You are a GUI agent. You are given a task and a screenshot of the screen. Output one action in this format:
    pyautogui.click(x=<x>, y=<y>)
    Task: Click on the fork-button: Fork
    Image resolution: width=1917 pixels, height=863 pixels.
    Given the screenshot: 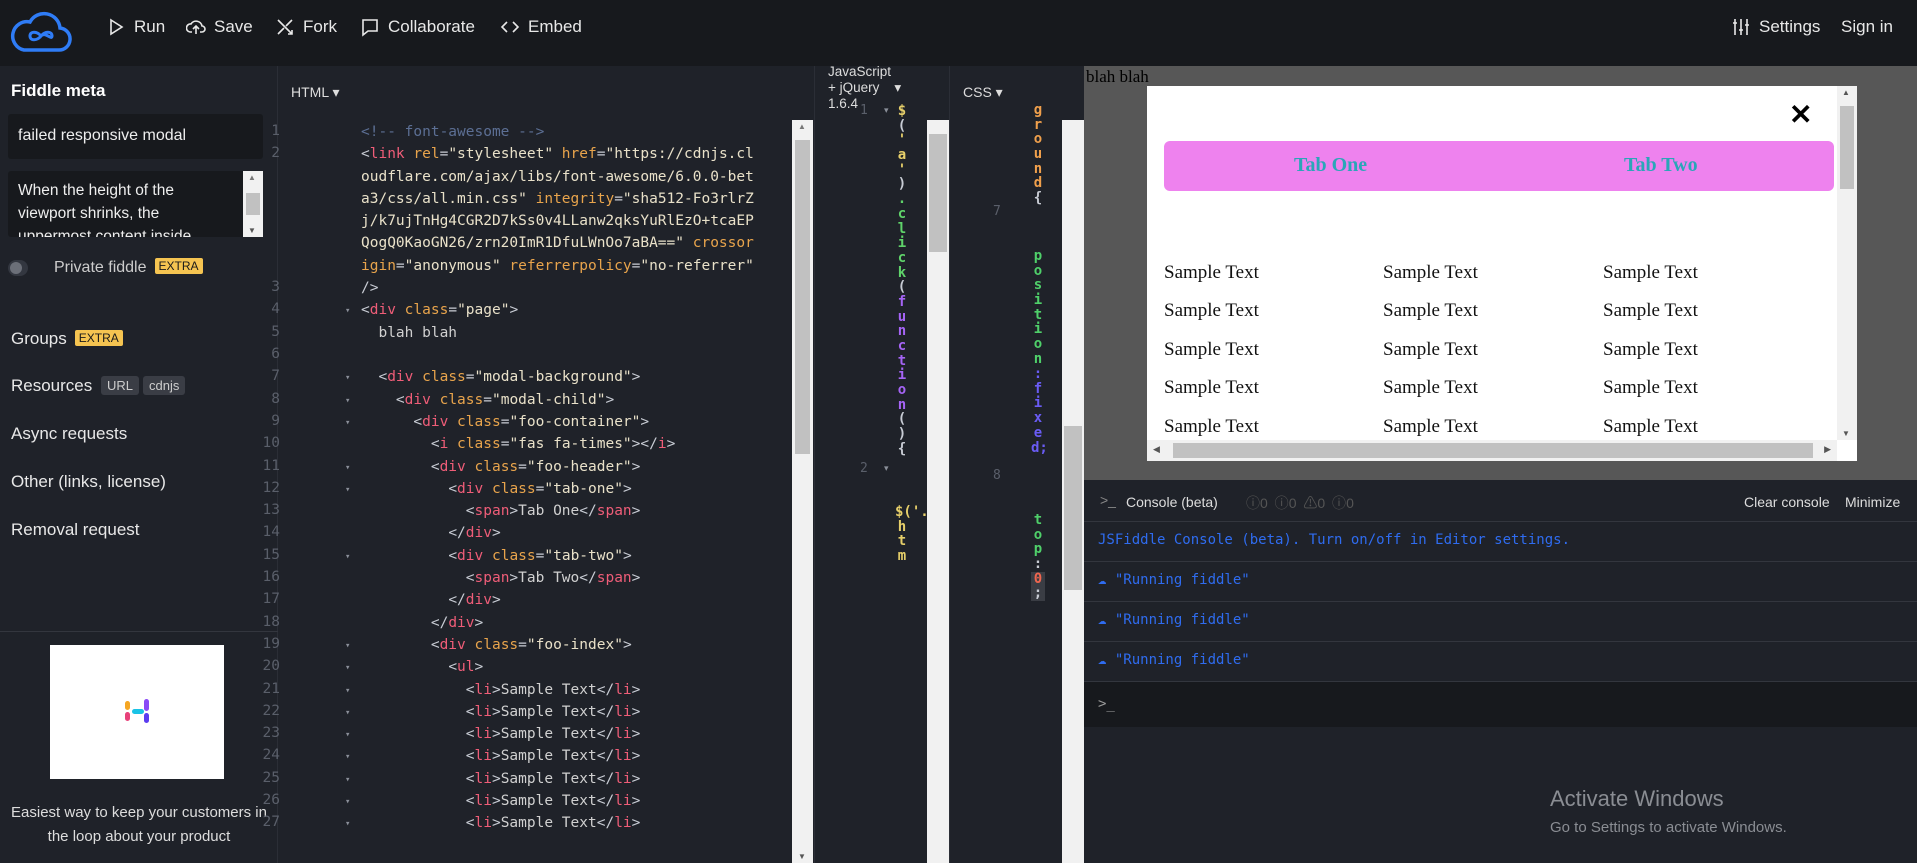 What is the action you would take?
    pyautogui.click(x=306, y=27)
    